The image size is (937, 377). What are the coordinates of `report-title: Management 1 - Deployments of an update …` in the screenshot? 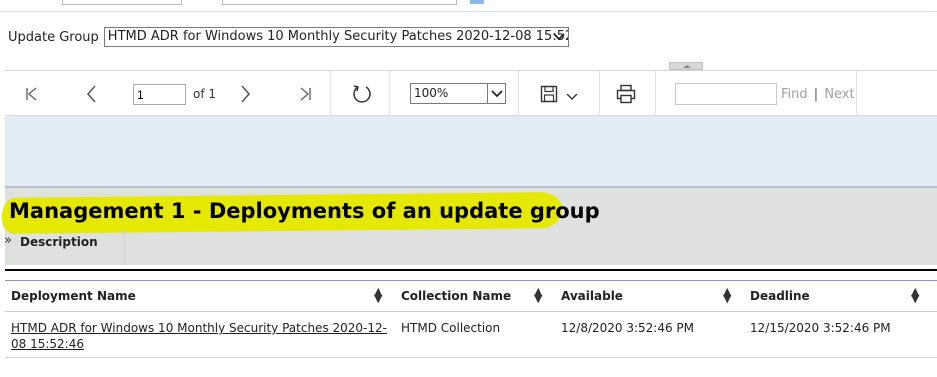 It's located at (304, 211).